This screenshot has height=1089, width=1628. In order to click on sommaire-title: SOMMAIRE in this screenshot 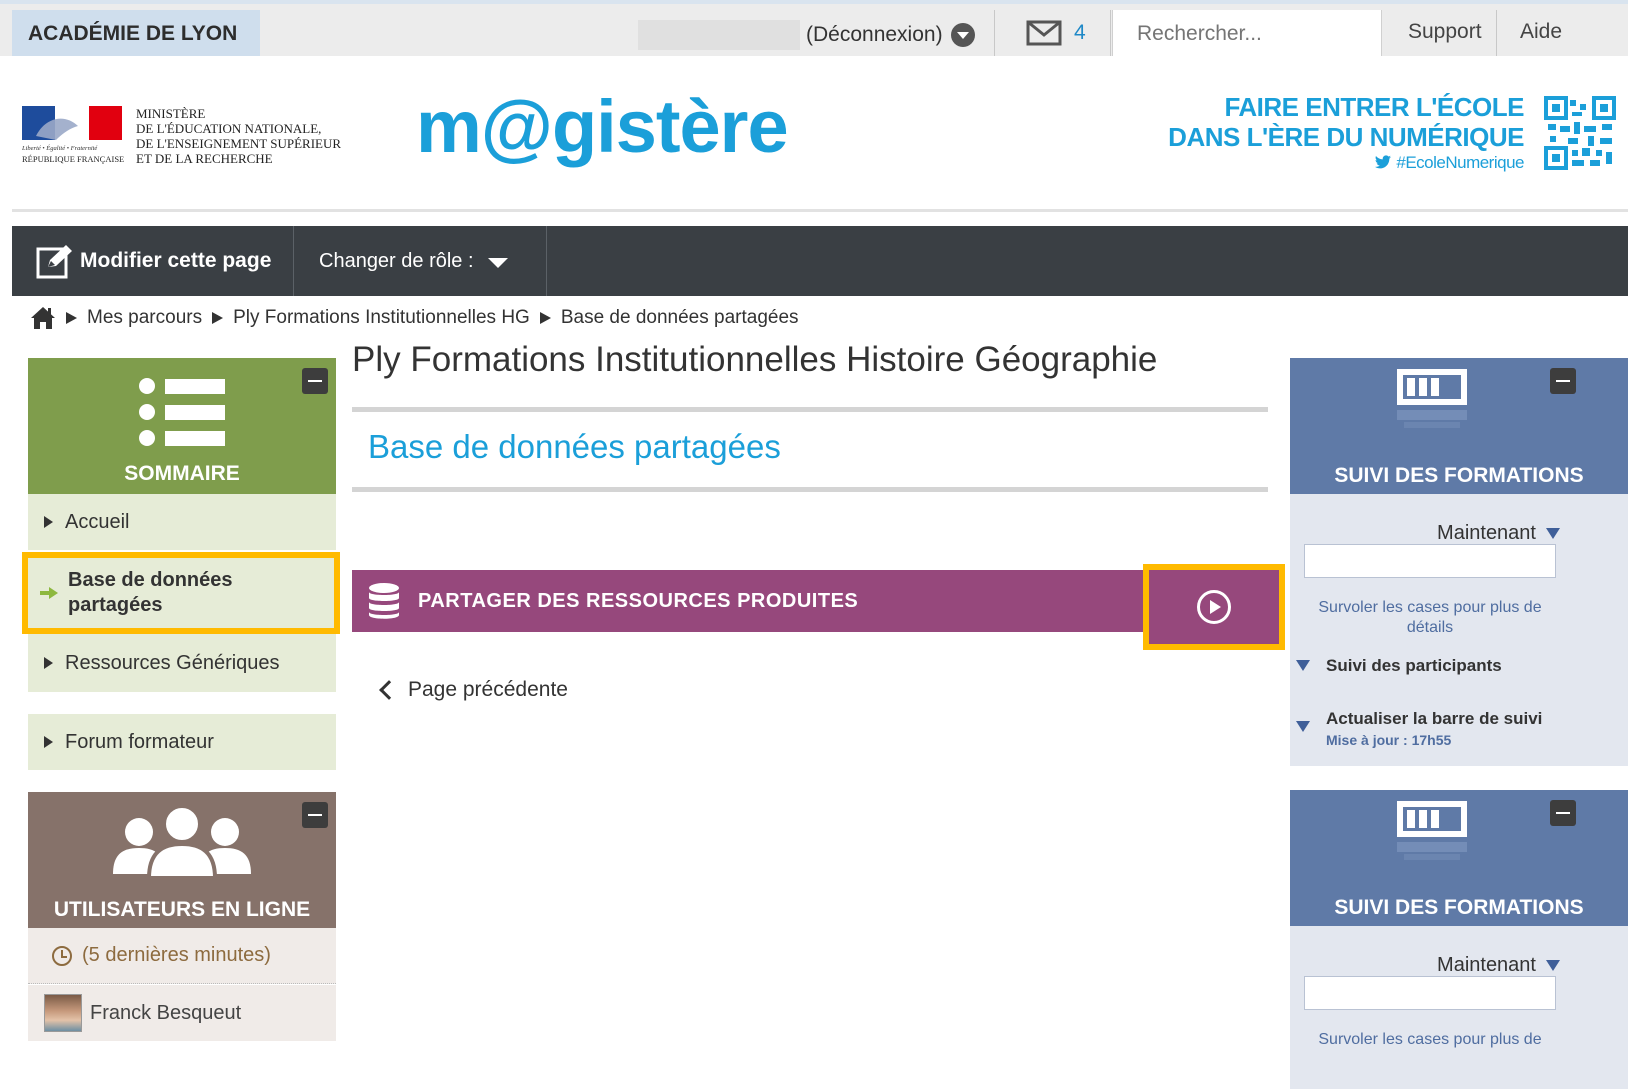, I will do `click(182, 473)`.